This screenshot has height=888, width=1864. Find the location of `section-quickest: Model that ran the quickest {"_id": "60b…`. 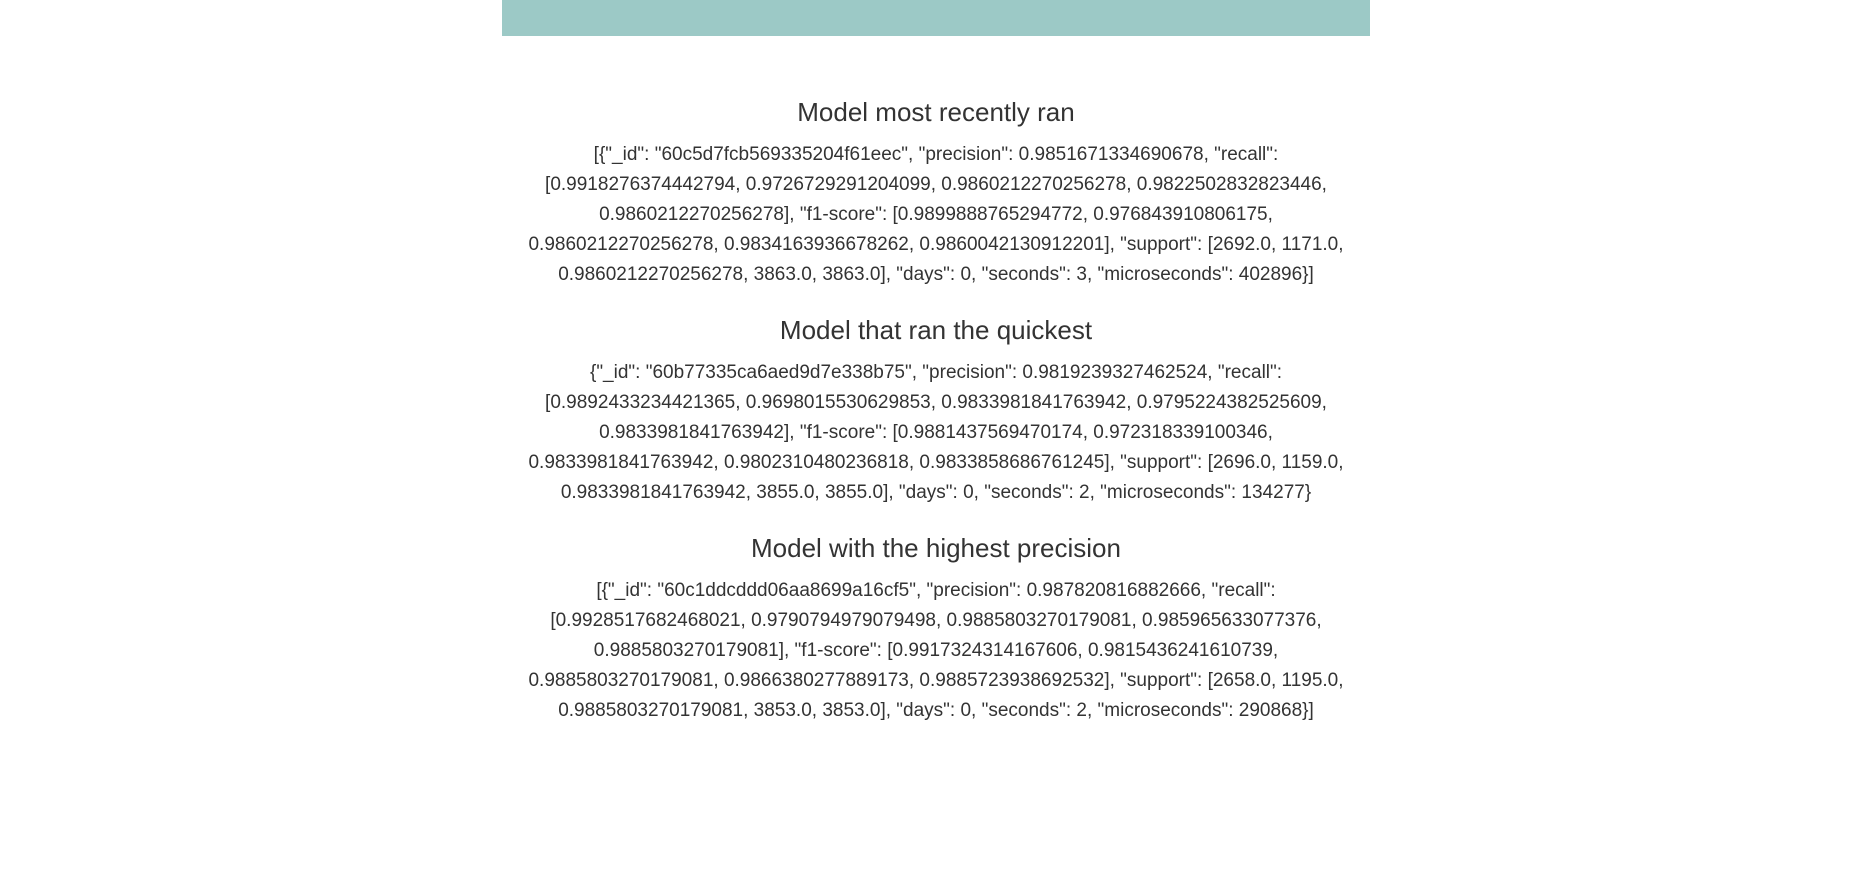

section-quickest: Model that ran the quickest {"_id": "60b… is located at coordinates (936, 411).